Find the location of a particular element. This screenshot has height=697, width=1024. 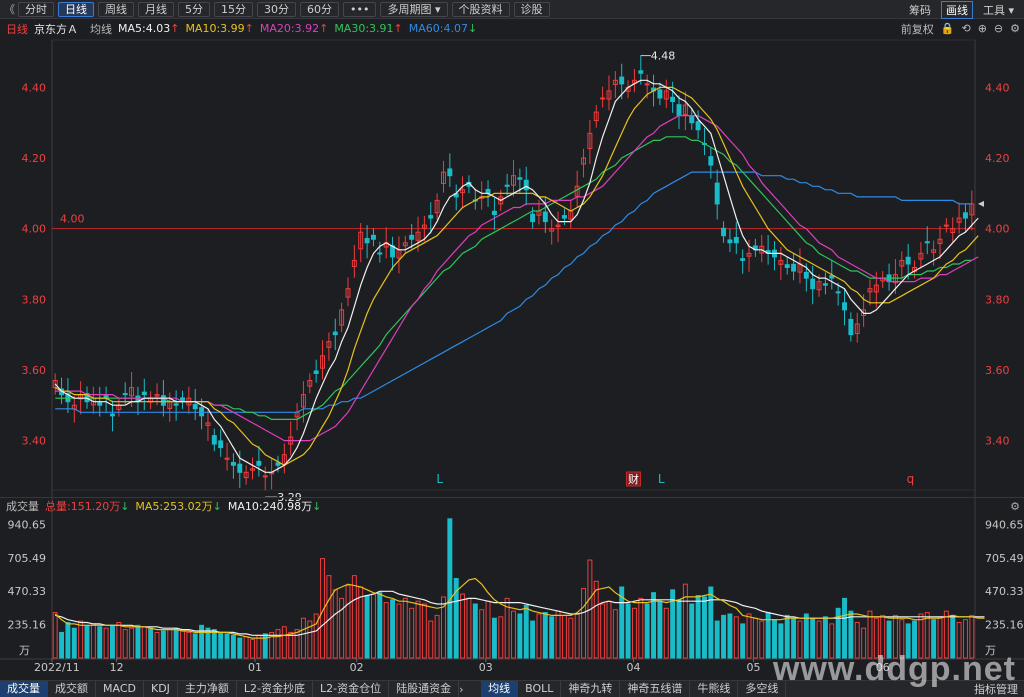

tab-l2-position: L2-资金仓位 is located at coordinates (351, 689).